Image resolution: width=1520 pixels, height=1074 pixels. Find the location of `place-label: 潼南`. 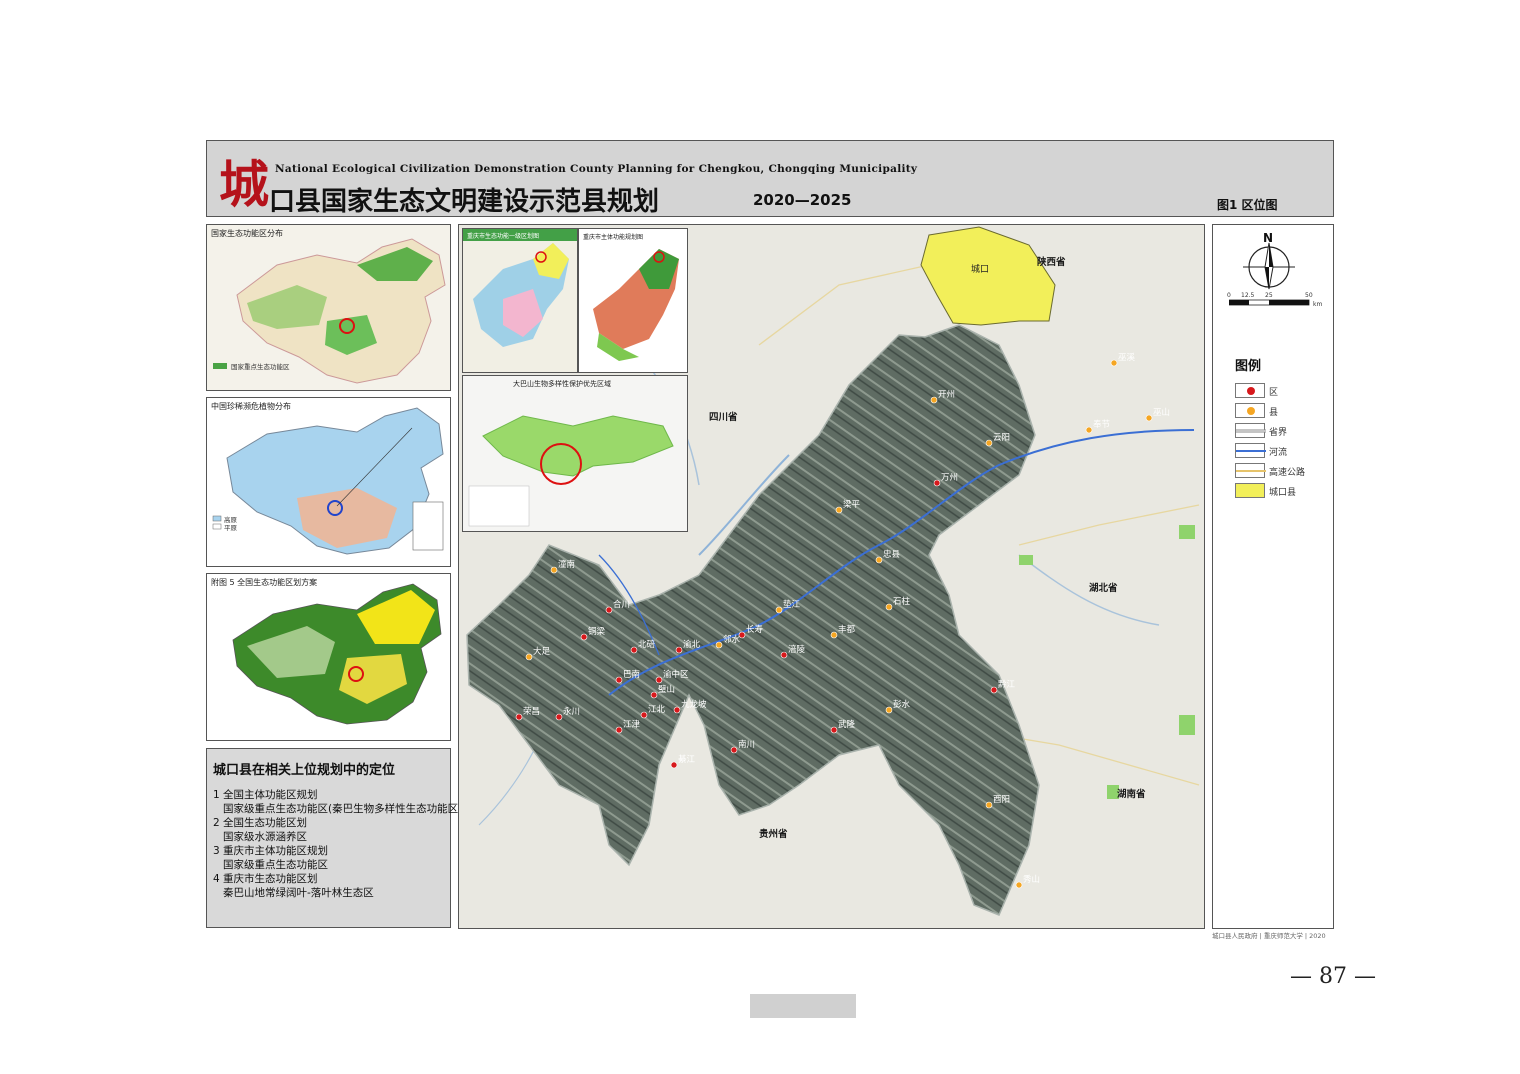

place-label: 潼南 is located at coordinates (566, 564).